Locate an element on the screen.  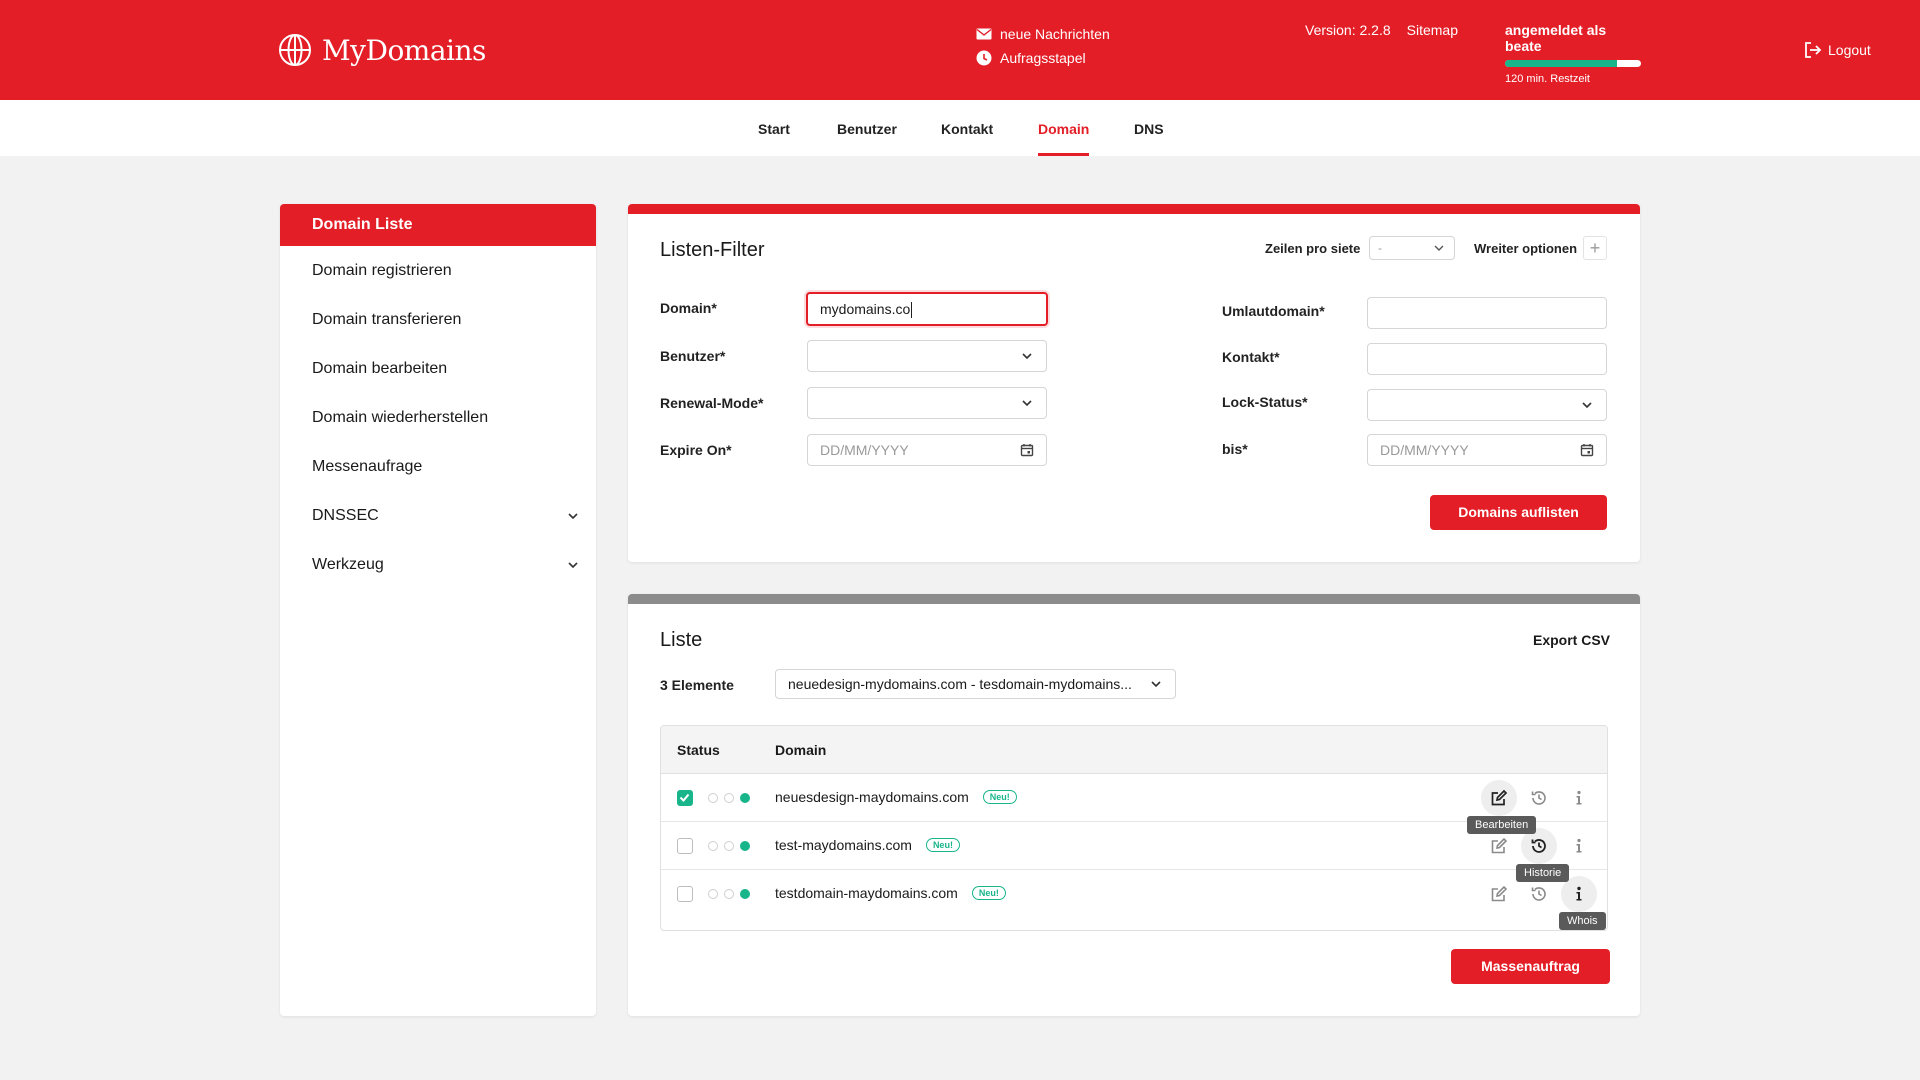
logout-button: Logout is located at coordinates (1837, 50).